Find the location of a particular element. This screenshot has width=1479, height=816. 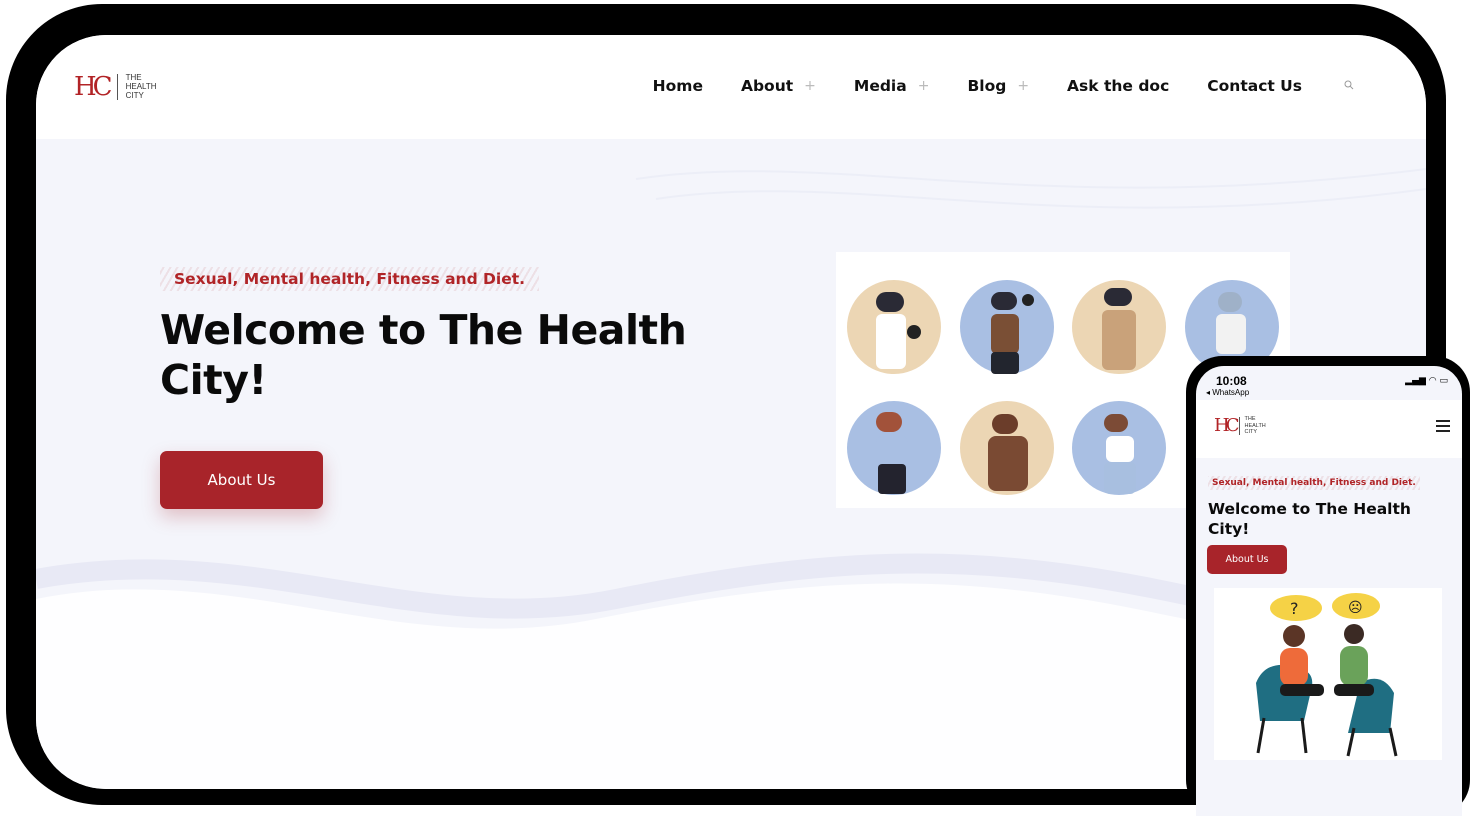

sad-bubble-text: ☹ is located at coordinates (1355, 608).